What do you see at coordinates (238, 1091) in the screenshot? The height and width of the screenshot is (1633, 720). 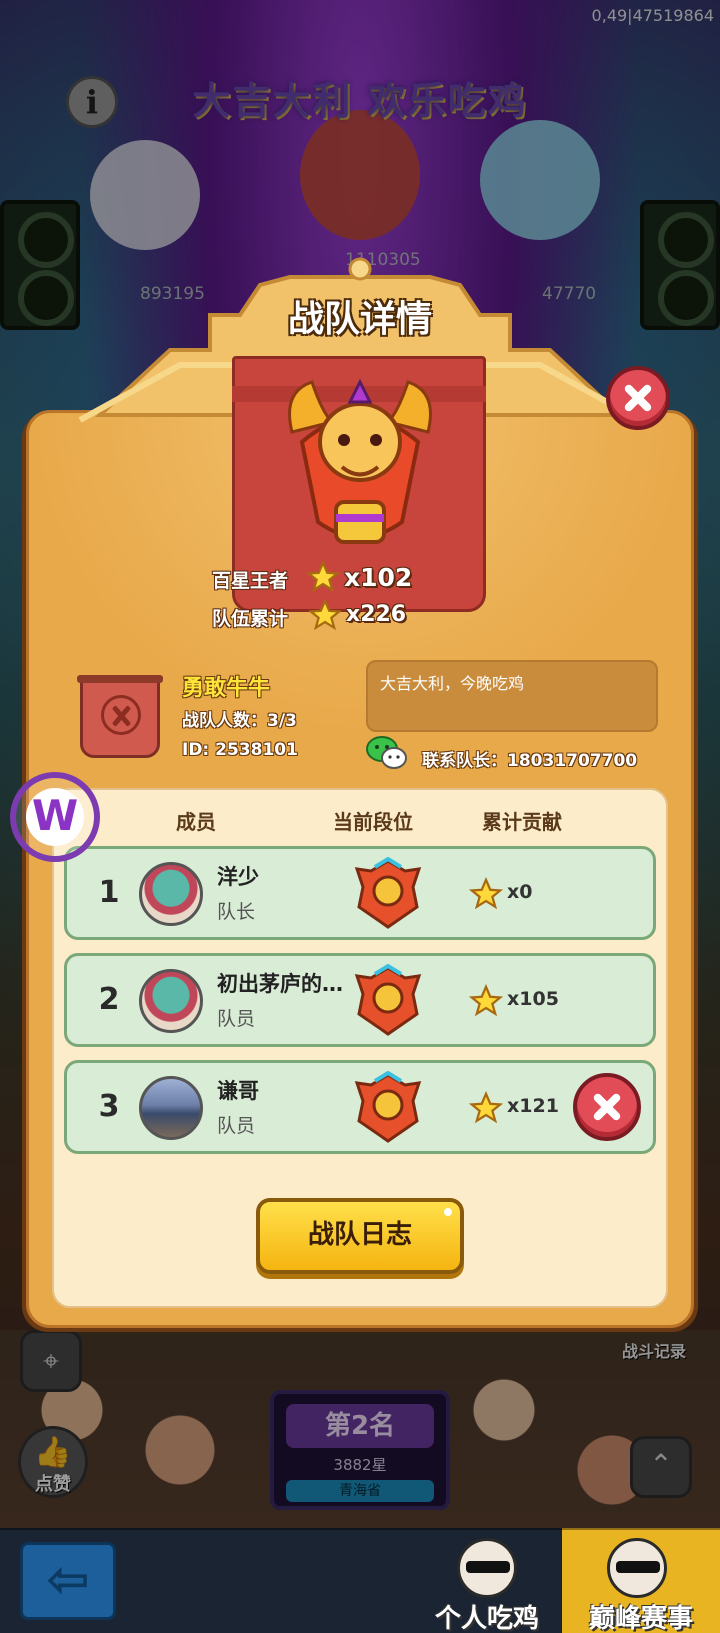 I see `member-name: 谦哥` at bounding box center [238, 1091].